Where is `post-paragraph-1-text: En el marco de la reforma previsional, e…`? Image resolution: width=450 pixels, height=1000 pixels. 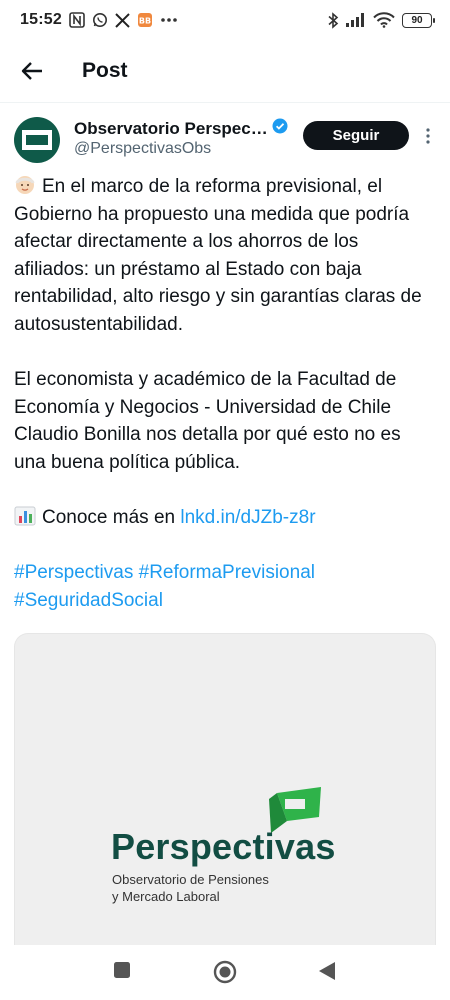 post-paragraph-1-text: En el marco de la reforma previsional, e… is located at coordinates (218, 255).